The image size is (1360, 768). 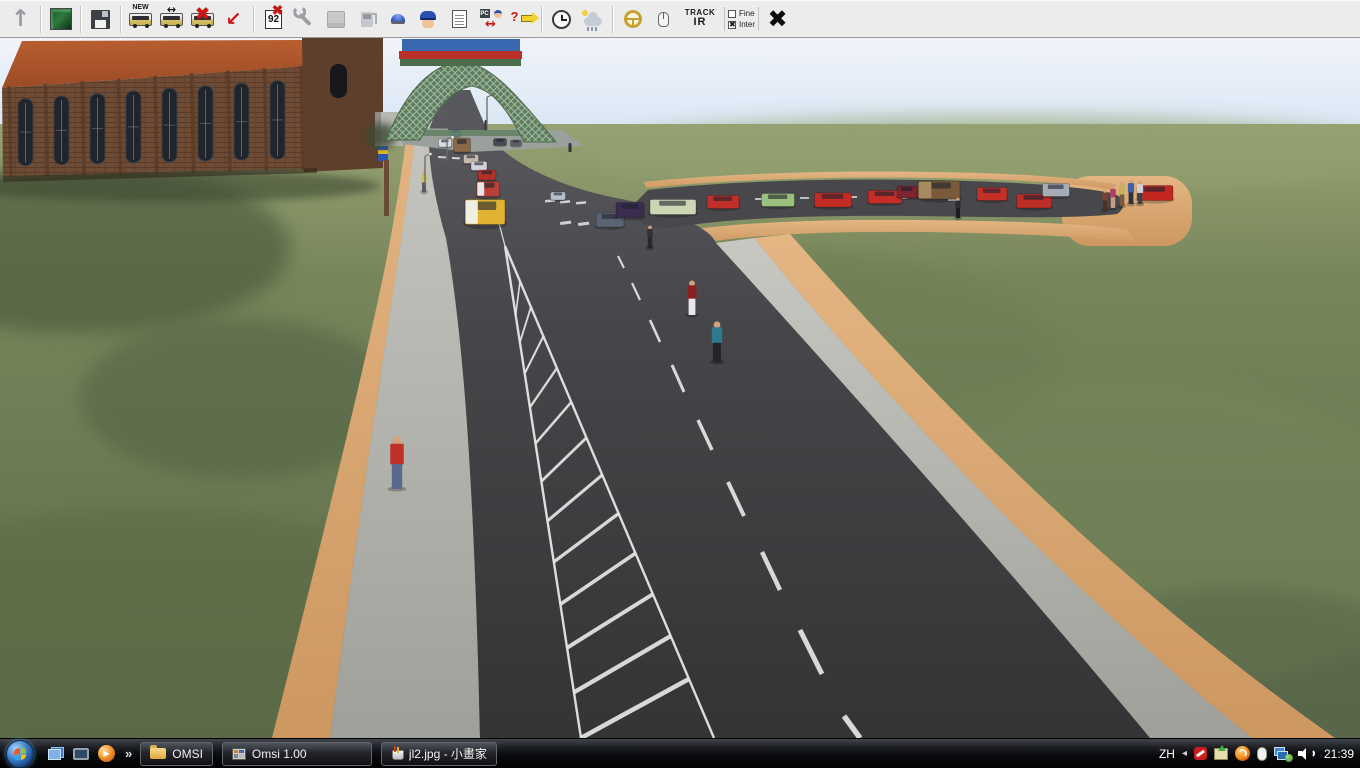 What do you see at coordinates (386, 188) in the screenshot?
I see `tree-trunk` at bounding box center [386, 188].